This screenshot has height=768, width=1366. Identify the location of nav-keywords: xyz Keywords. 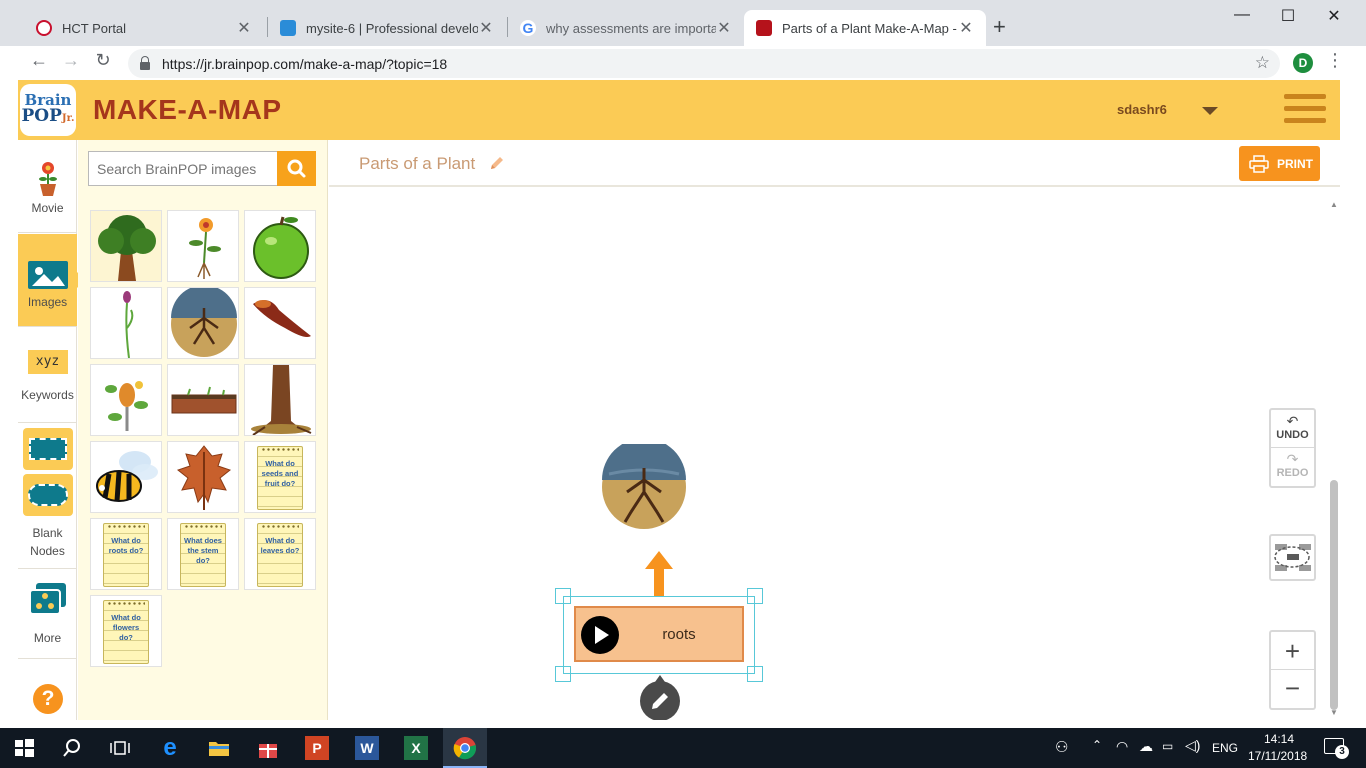
(47, 380).